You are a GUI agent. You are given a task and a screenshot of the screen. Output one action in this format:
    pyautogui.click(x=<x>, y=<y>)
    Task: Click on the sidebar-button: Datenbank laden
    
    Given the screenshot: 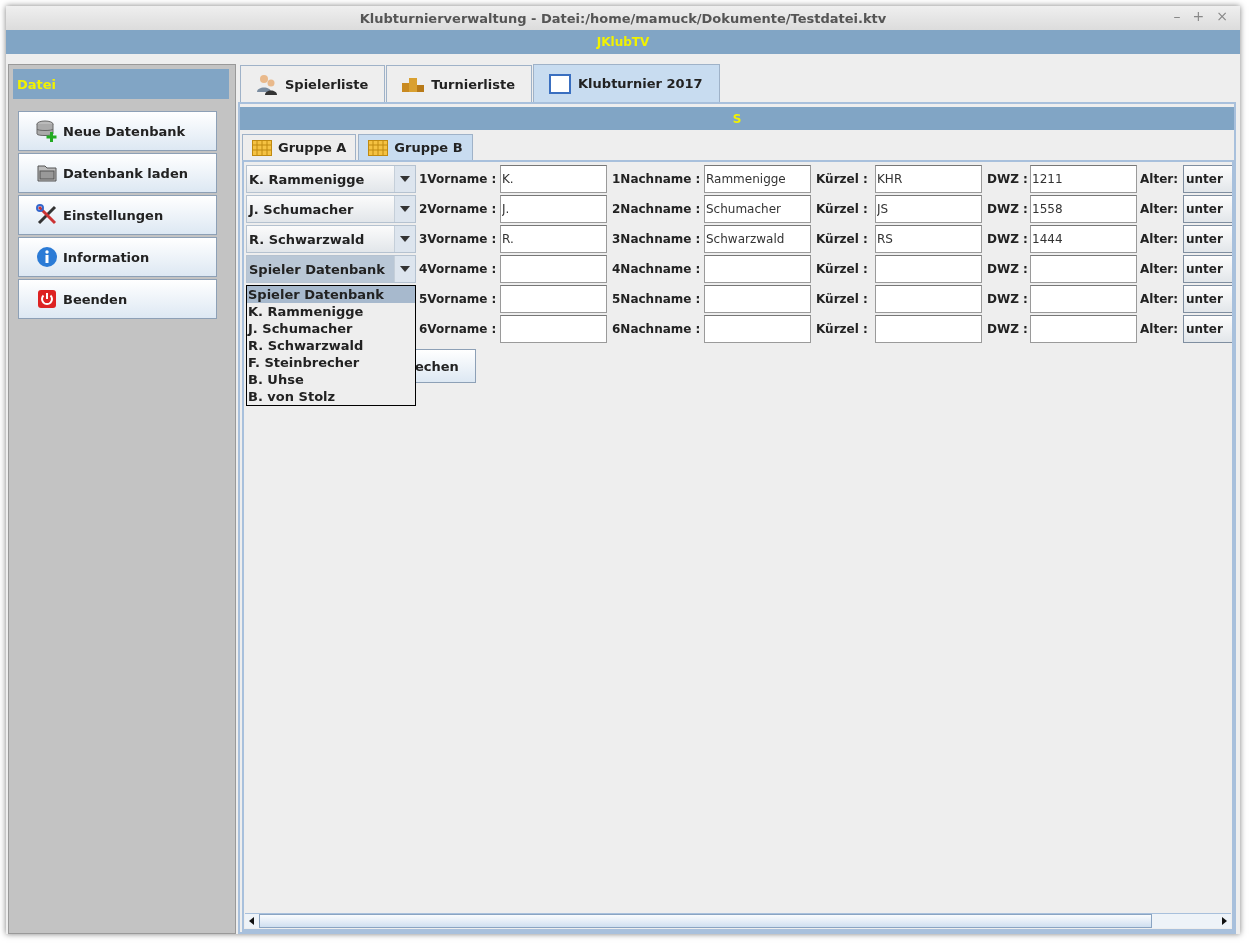 What is the action you would take?
    pyautogui.click(x=117, y=173)
    